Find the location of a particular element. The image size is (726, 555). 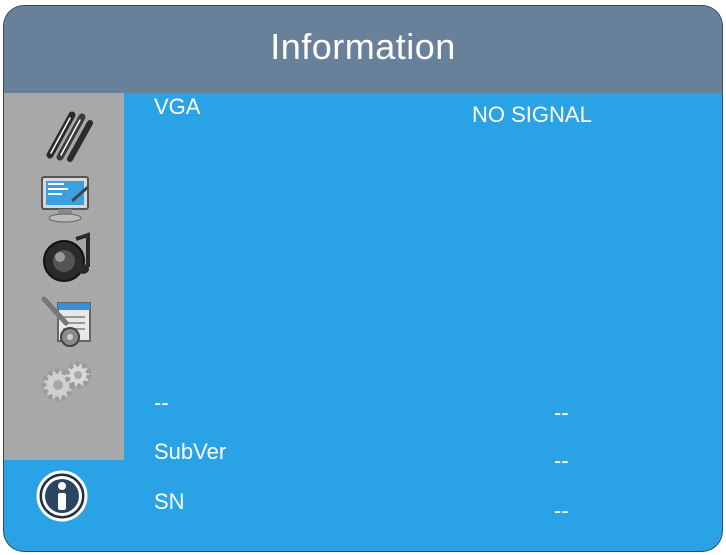

gears-icon is located at coordinates (66, 383).